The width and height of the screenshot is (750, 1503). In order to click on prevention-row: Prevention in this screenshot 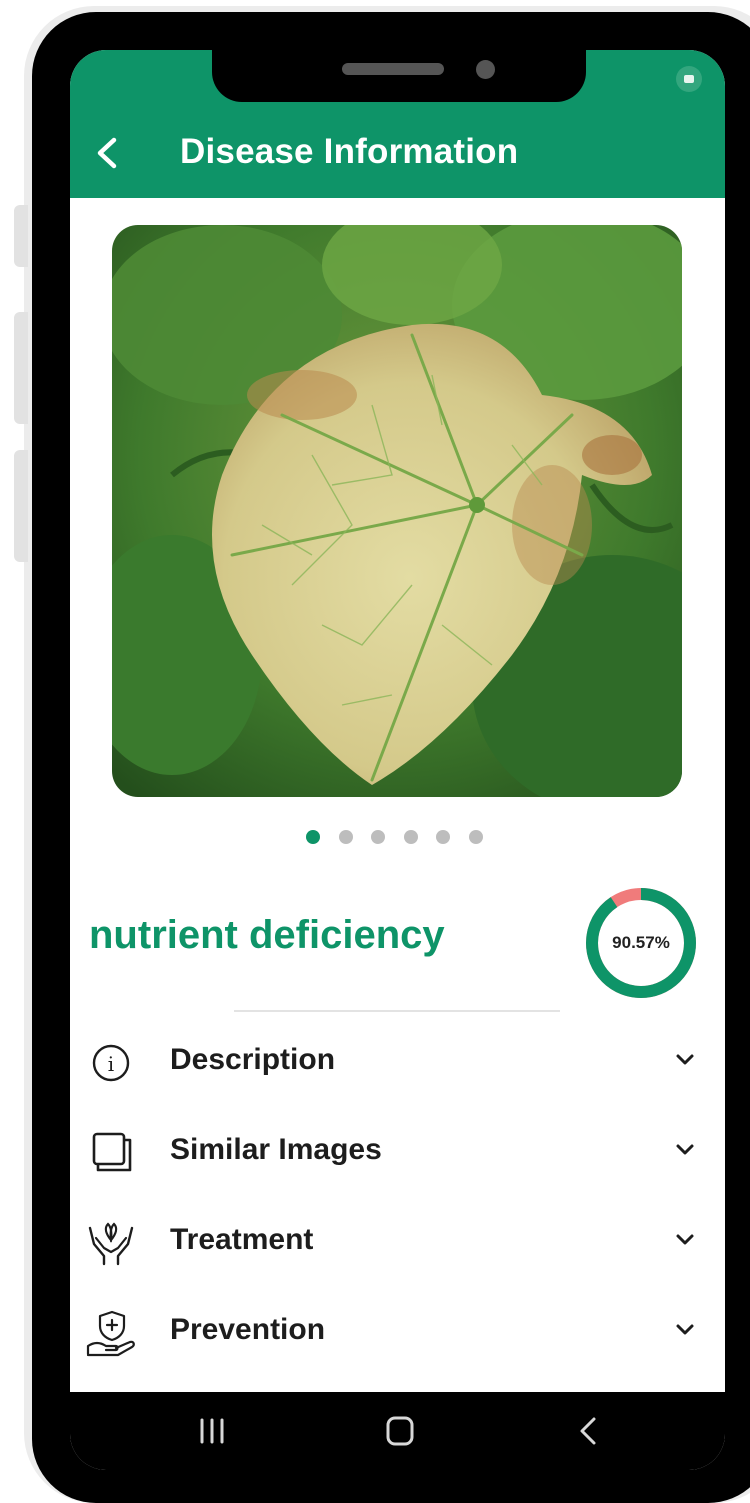, I will do `click(397, 1330)`.